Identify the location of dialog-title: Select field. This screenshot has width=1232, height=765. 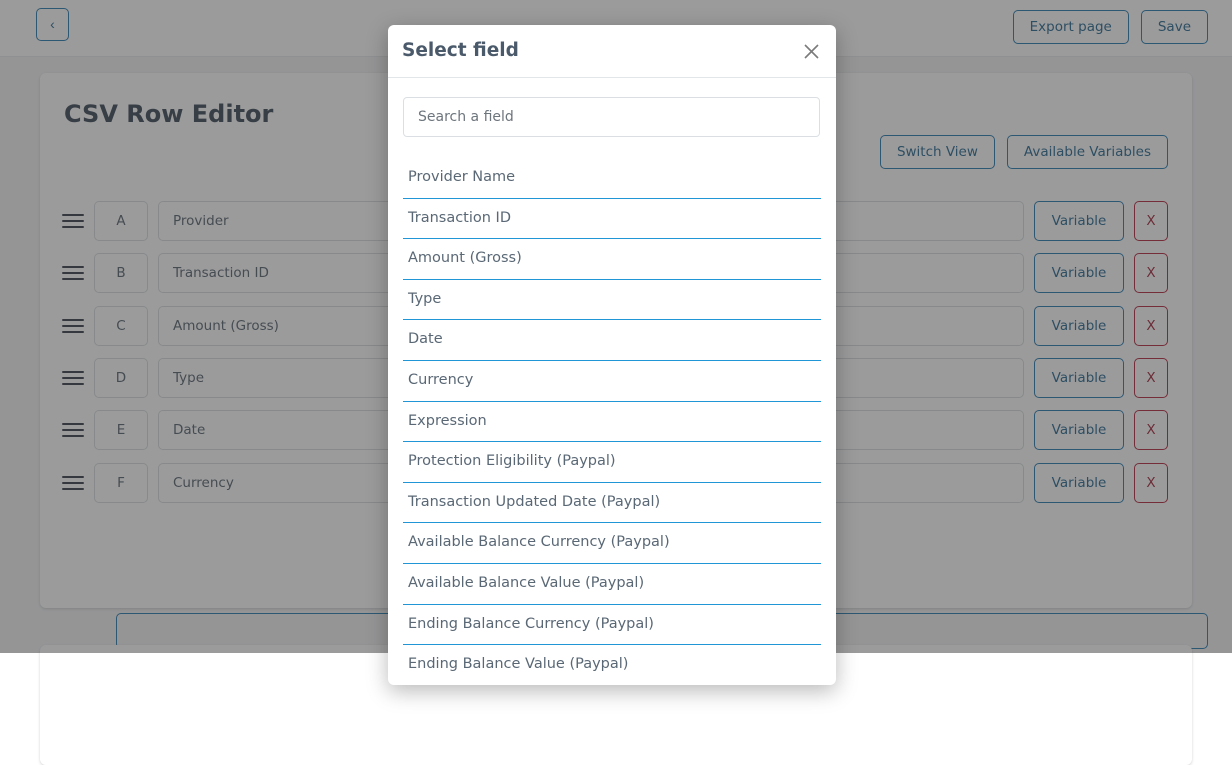
(460, 50).